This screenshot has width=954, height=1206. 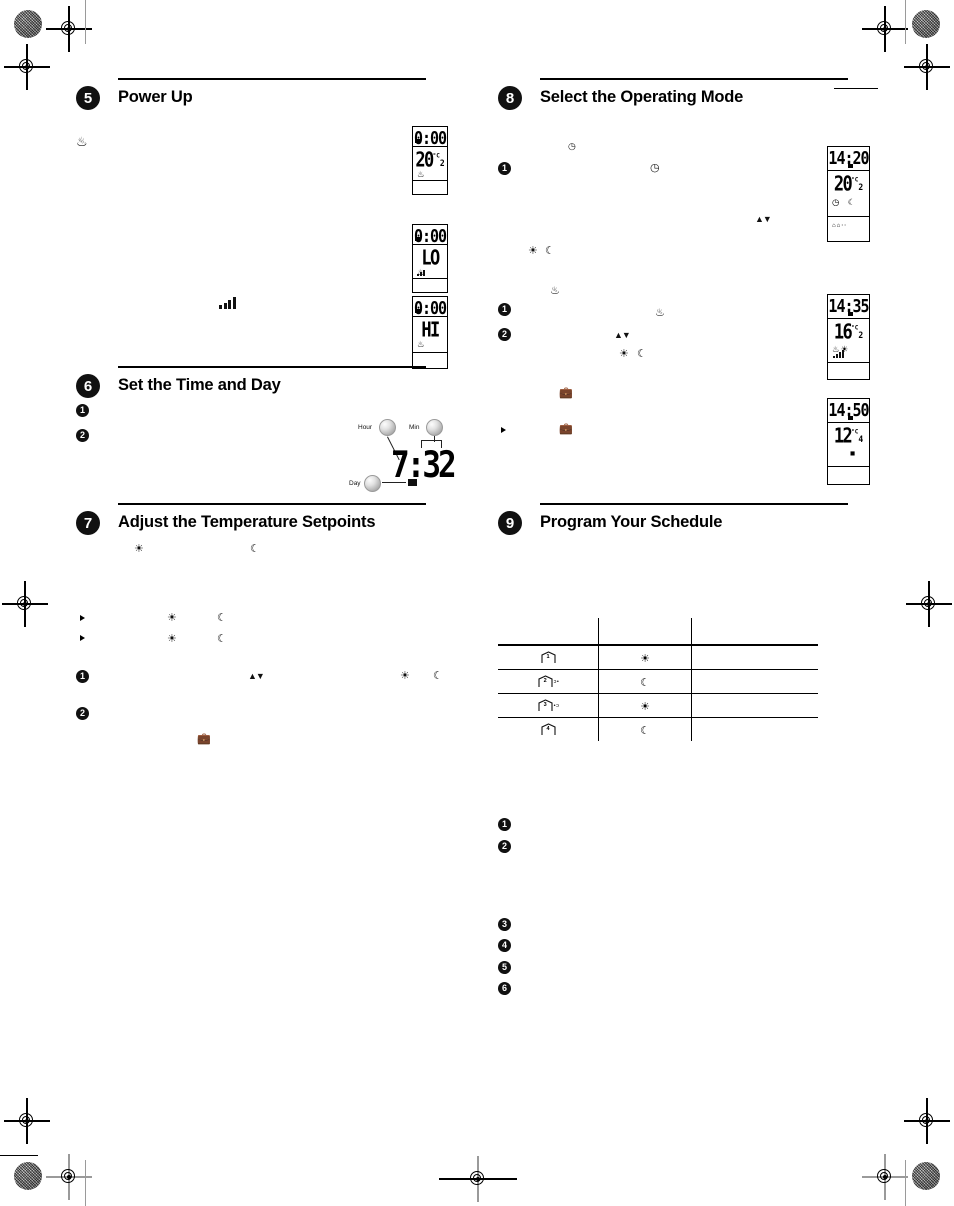 What do you see at coordinates (478, 1179) in the screenshot?
I see `registration-mark-bottom-center` at bounding box center [478, 1179].